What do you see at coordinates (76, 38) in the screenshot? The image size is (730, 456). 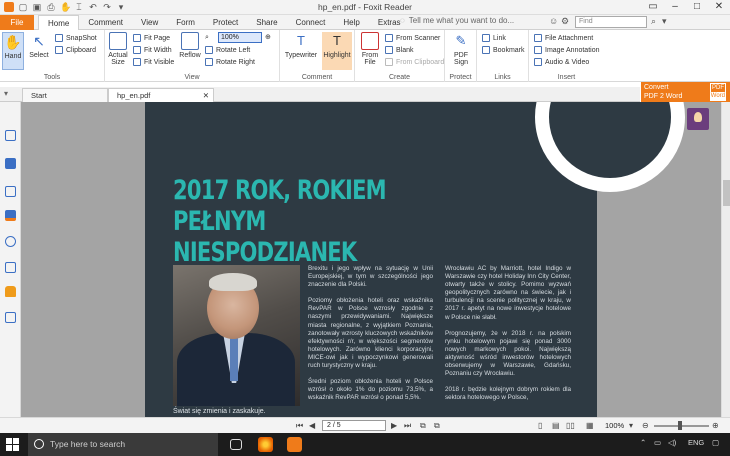 I see `snapshot-button: SnapShot` at bounding box center [76, 38].